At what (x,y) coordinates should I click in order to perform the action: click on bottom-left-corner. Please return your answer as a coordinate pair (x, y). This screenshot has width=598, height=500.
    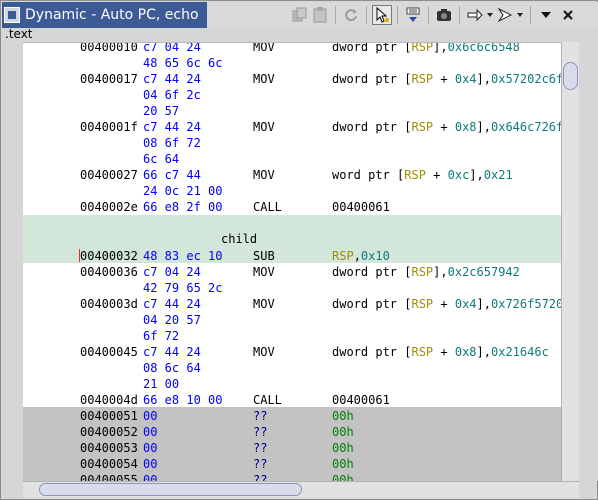
    Looking at the image, I should click on (12, 490).